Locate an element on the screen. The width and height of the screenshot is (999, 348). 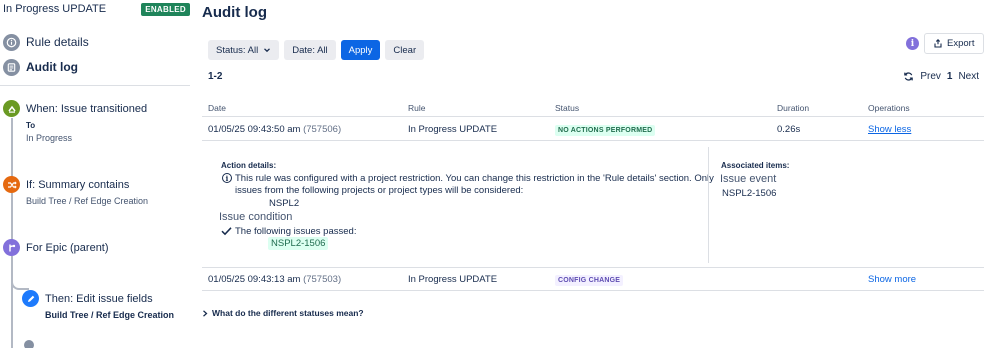
status-lozenge: CONFIG CHANGE is located at coordinates (589, 280).